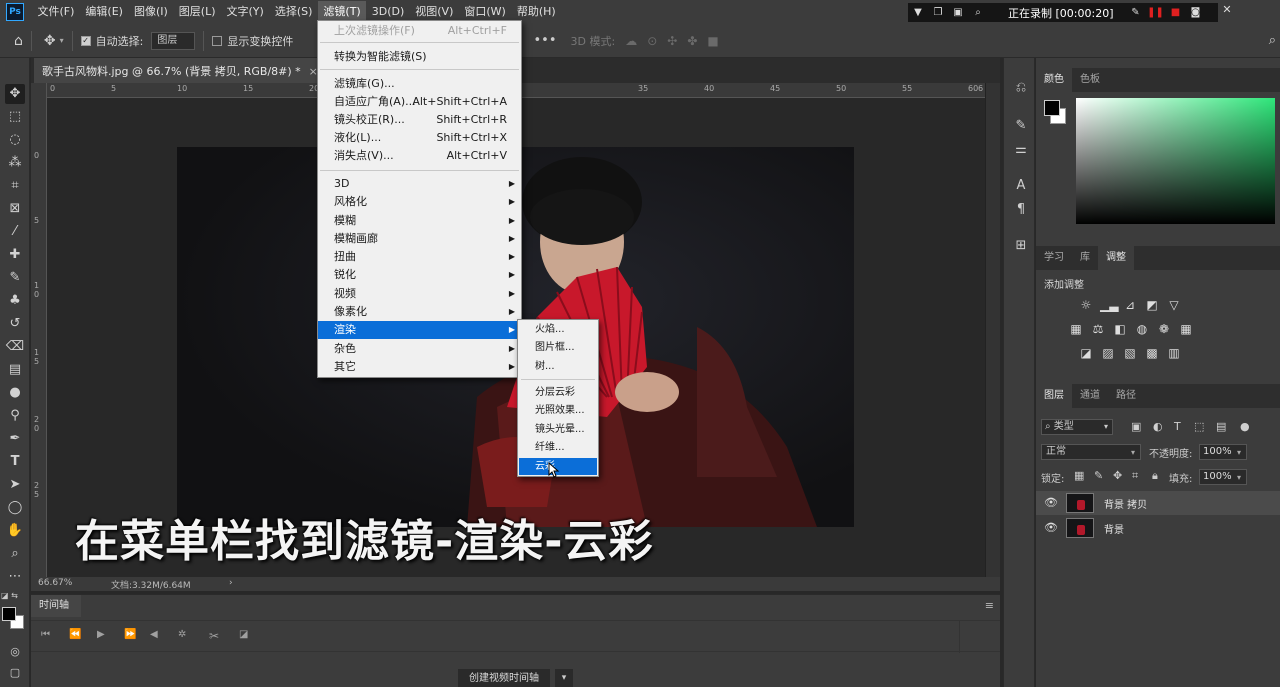  Describe the element at coordinates (1239, 452) in the screenshot. I see `chevron-down-icon: ▾` at that location.